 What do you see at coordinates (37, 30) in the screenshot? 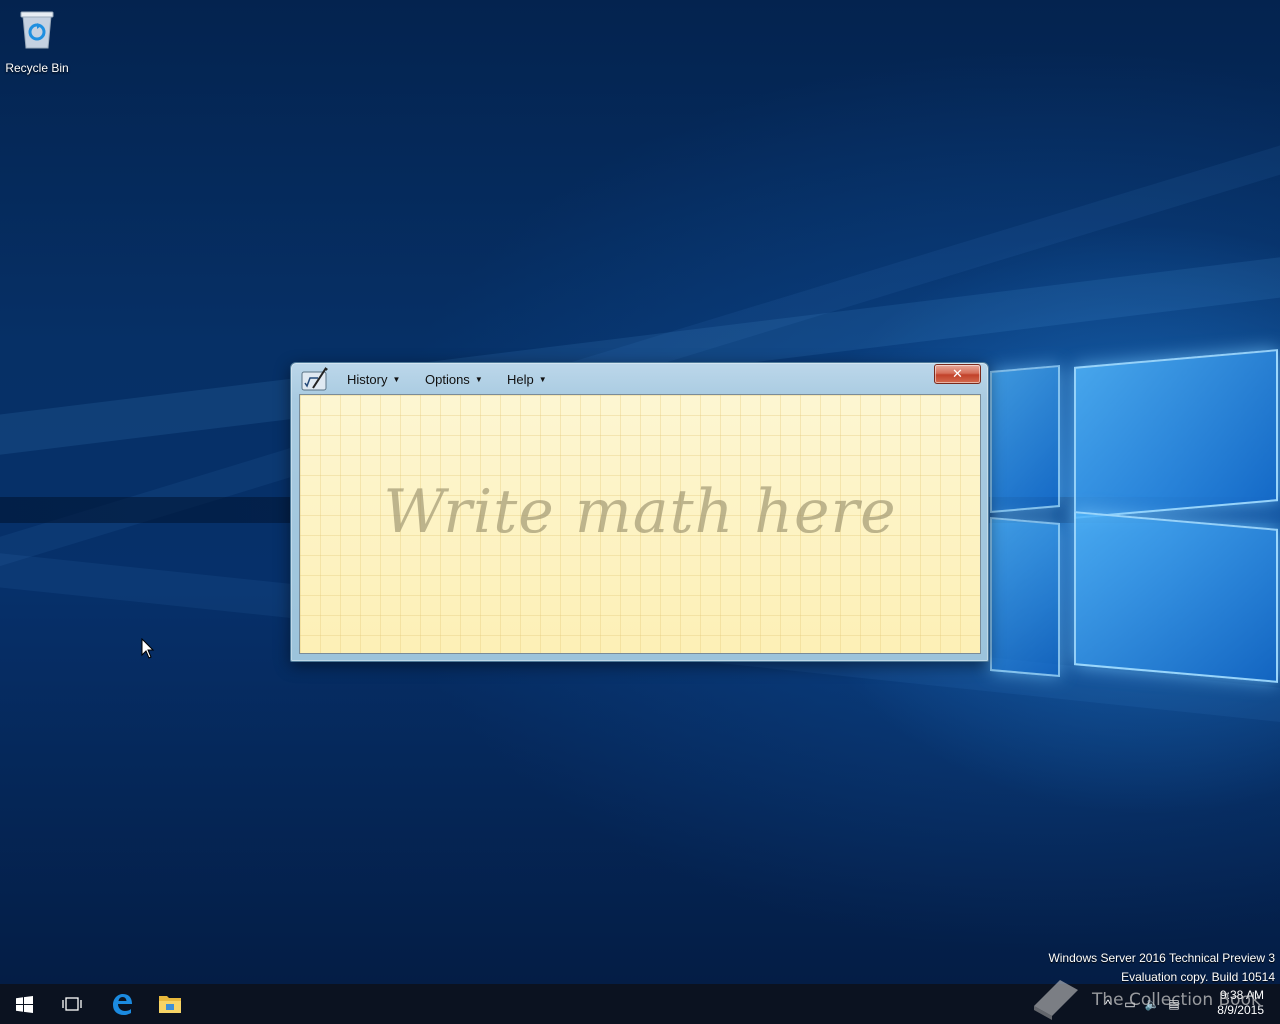
I see `recycle-bin-icon` at bounding box center [37, 30].